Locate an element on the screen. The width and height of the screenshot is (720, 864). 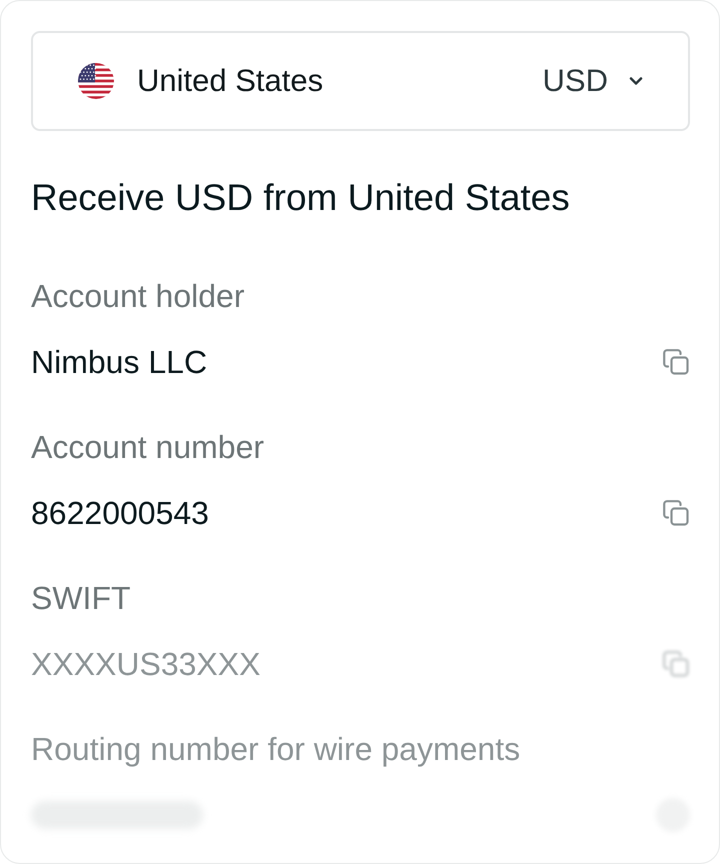
us-flag-icon is located at coordinates (96, 81).